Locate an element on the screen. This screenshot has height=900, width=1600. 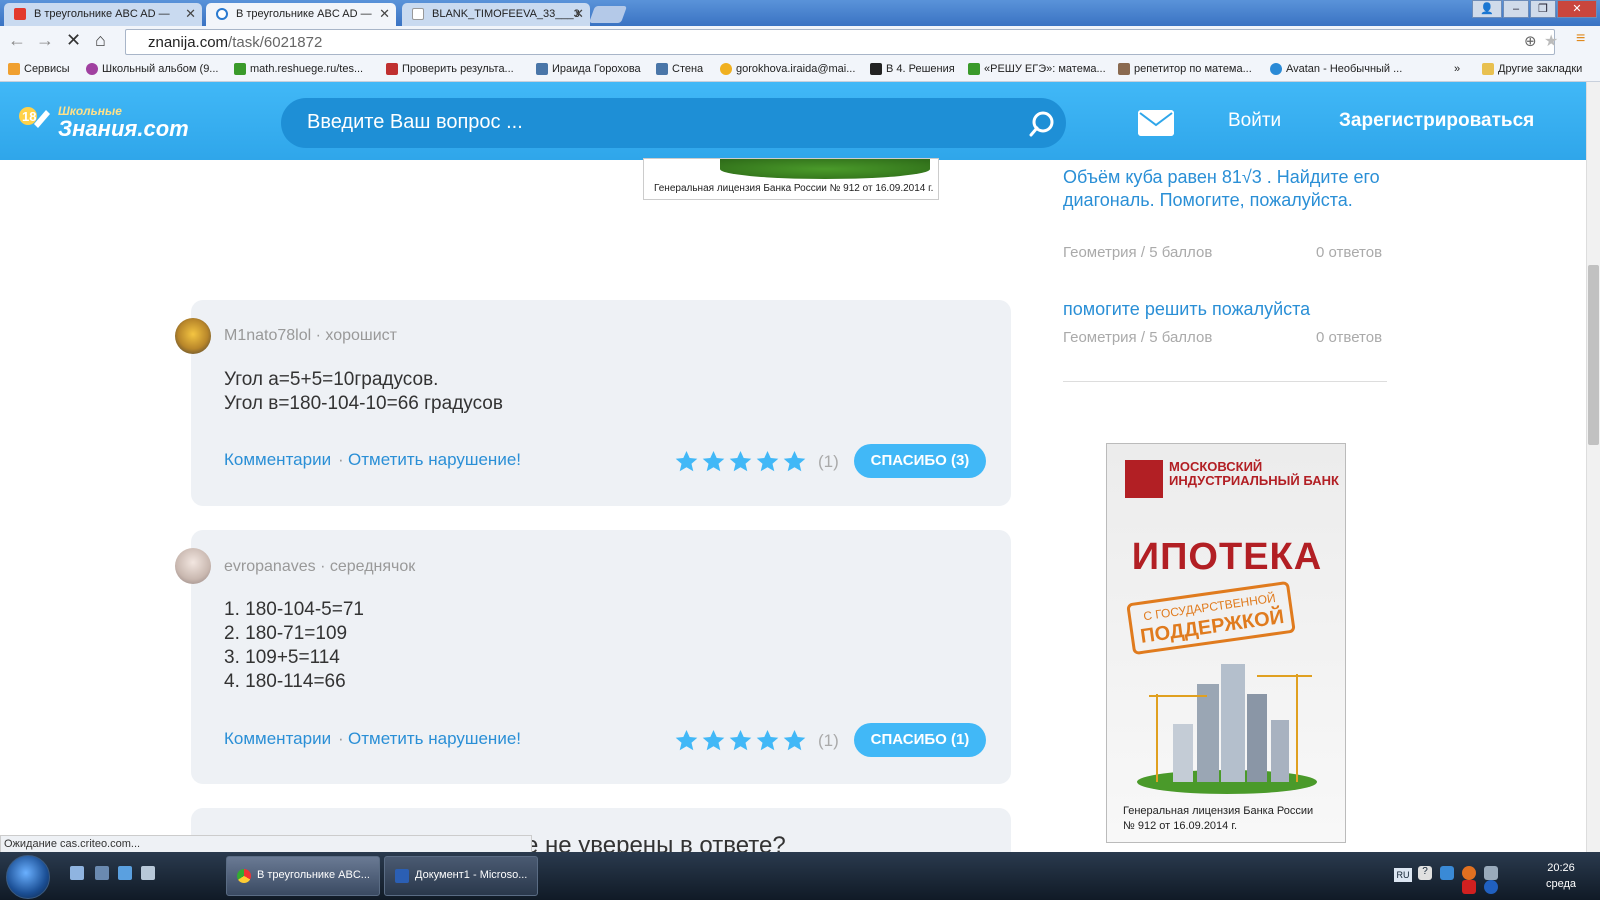
help-icon: ? is located at coordinates (1425, 873).